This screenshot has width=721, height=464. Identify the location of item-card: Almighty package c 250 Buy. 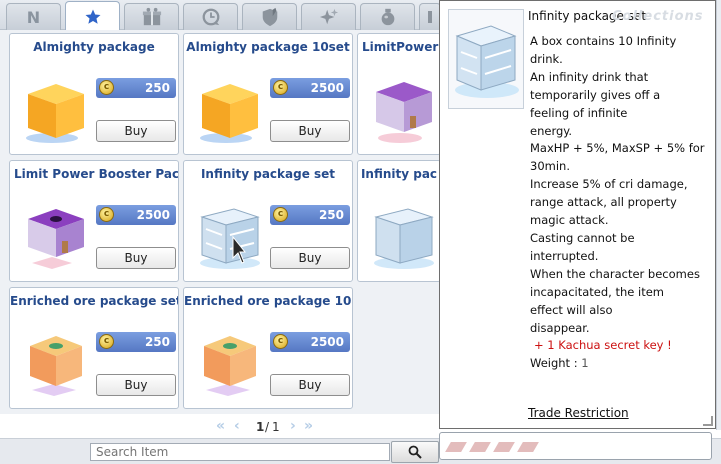
(94, 94).